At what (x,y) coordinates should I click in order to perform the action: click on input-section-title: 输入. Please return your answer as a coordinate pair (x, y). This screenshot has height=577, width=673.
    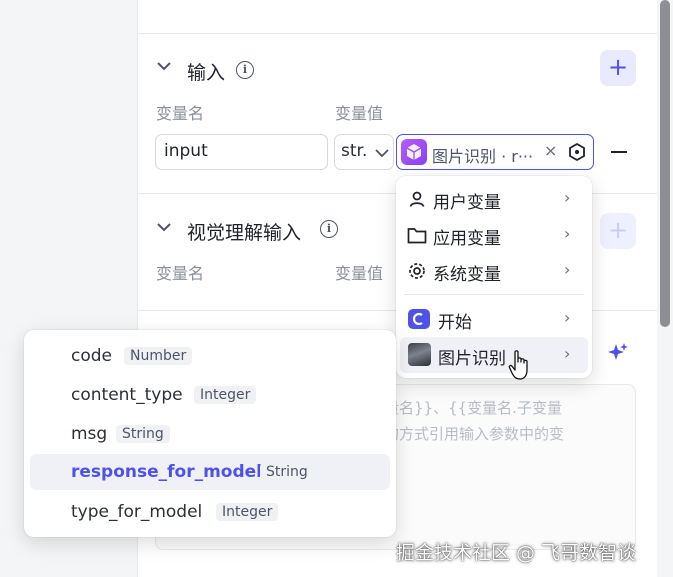
    Looking at the image, I should click on (206, 73).